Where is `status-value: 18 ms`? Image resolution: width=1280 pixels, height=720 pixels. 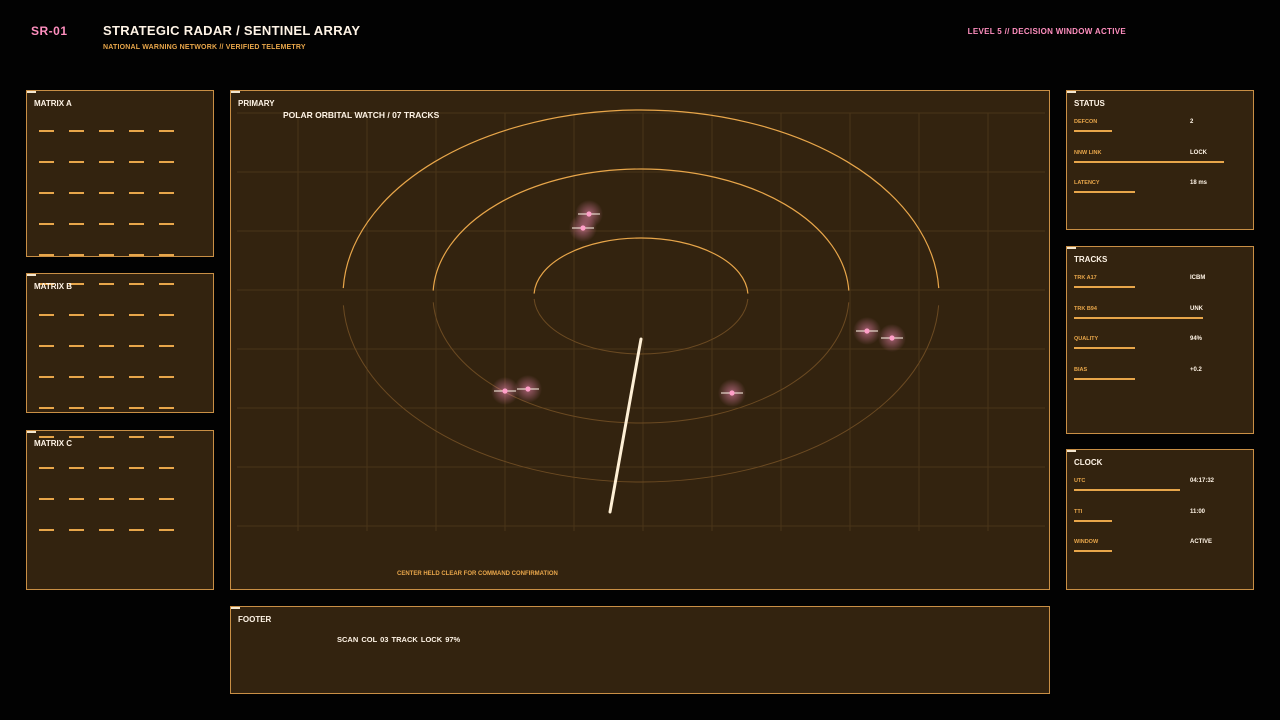
status-value: 18 ms is located at coordinates (1199, 183).